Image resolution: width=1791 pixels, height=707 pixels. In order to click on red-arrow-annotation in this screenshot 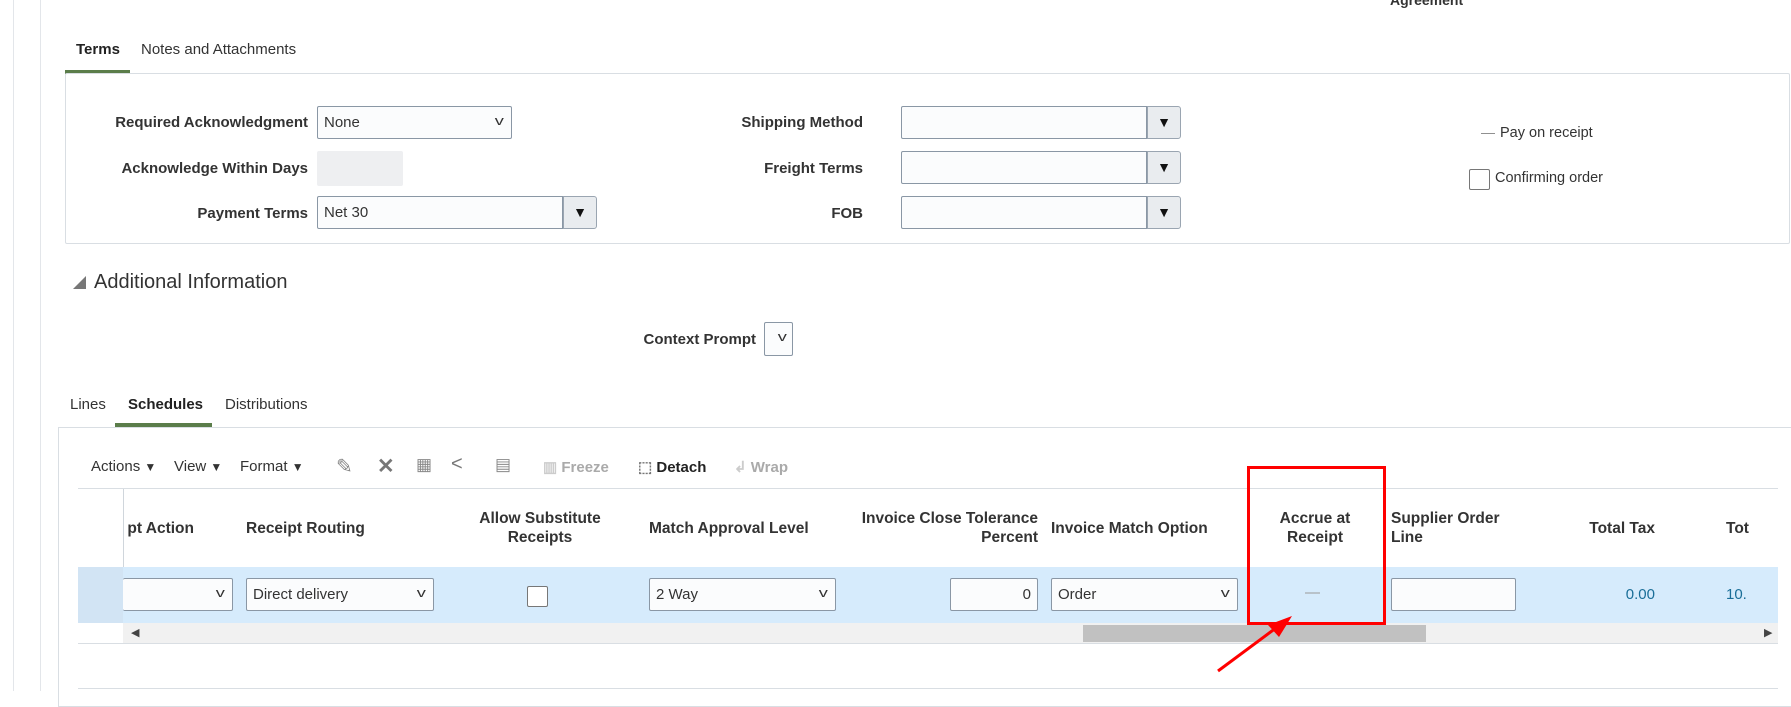, I will do `click(1254, 644)`.